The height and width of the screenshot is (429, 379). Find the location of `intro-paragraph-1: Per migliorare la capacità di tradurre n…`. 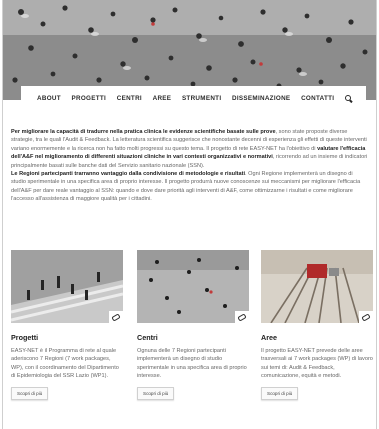

intro-paragraph-1: Per migliorare la capacità di tradurre n… is located at coordinates (190, 149).